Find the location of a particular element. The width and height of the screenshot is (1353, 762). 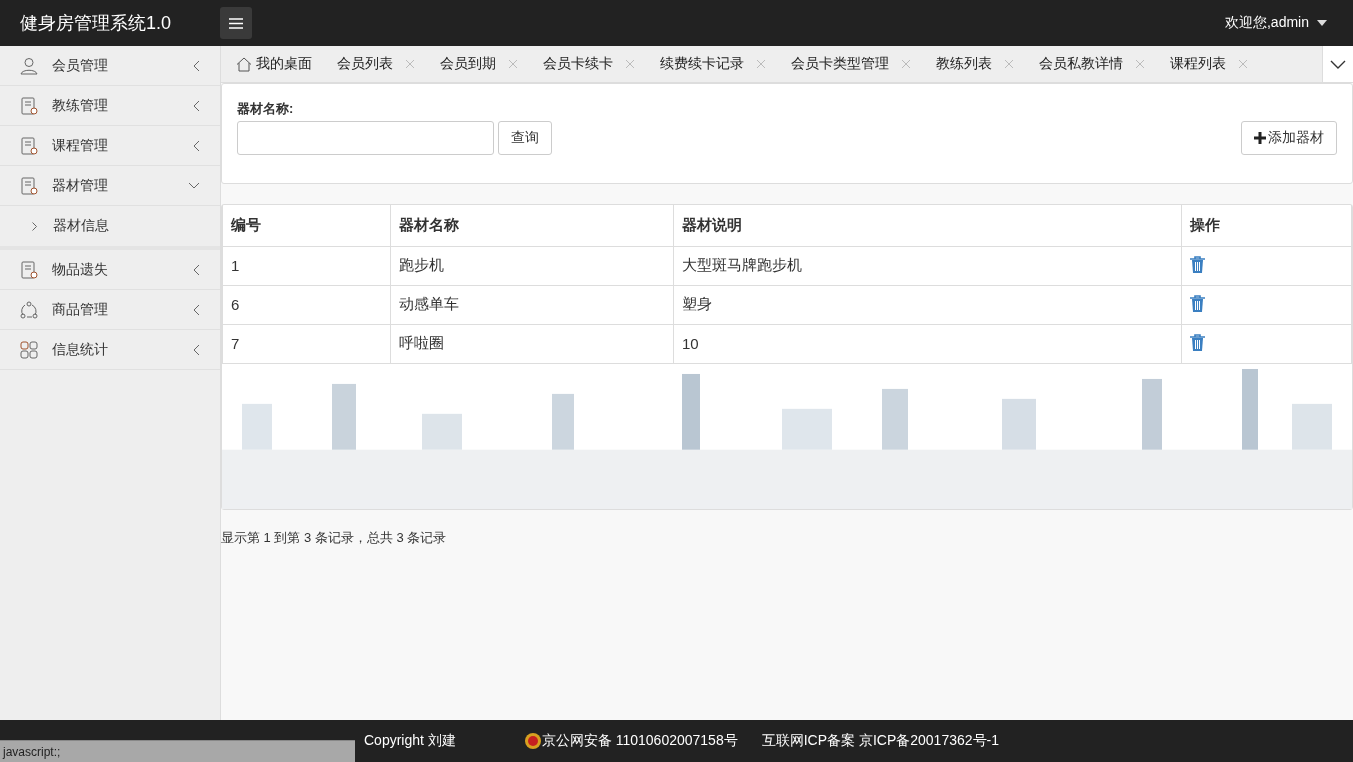

menu-icon is located at coordinates (236, 23).